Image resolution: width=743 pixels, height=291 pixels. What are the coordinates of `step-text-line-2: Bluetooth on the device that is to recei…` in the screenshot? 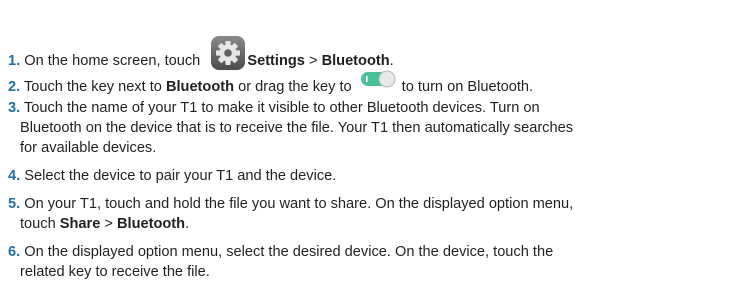 It's located at (297, 128).